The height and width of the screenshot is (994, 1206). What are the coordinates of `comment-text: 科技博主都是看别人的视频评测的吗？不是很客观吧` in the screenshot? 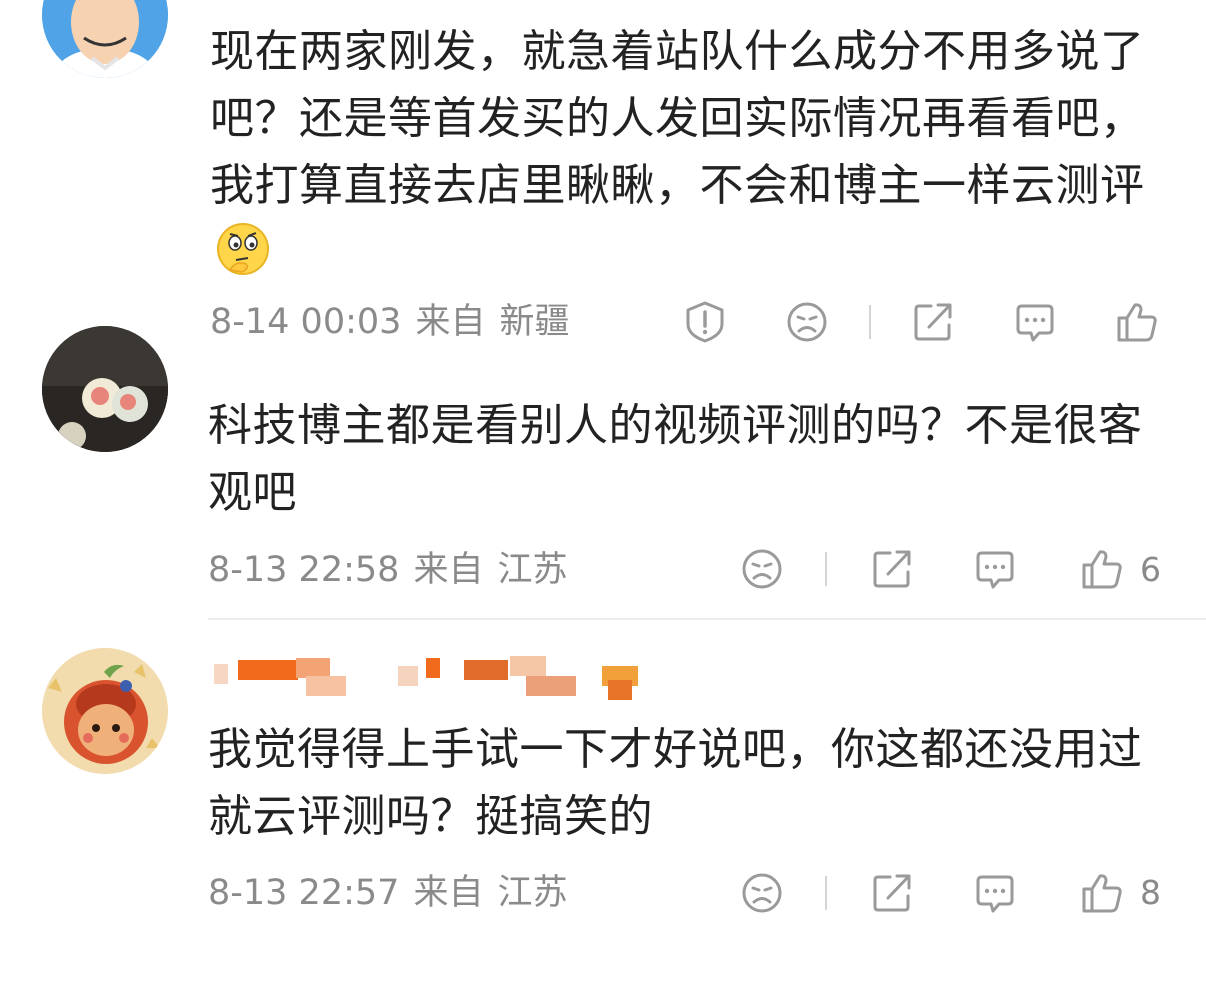 It's located at (675, 459).